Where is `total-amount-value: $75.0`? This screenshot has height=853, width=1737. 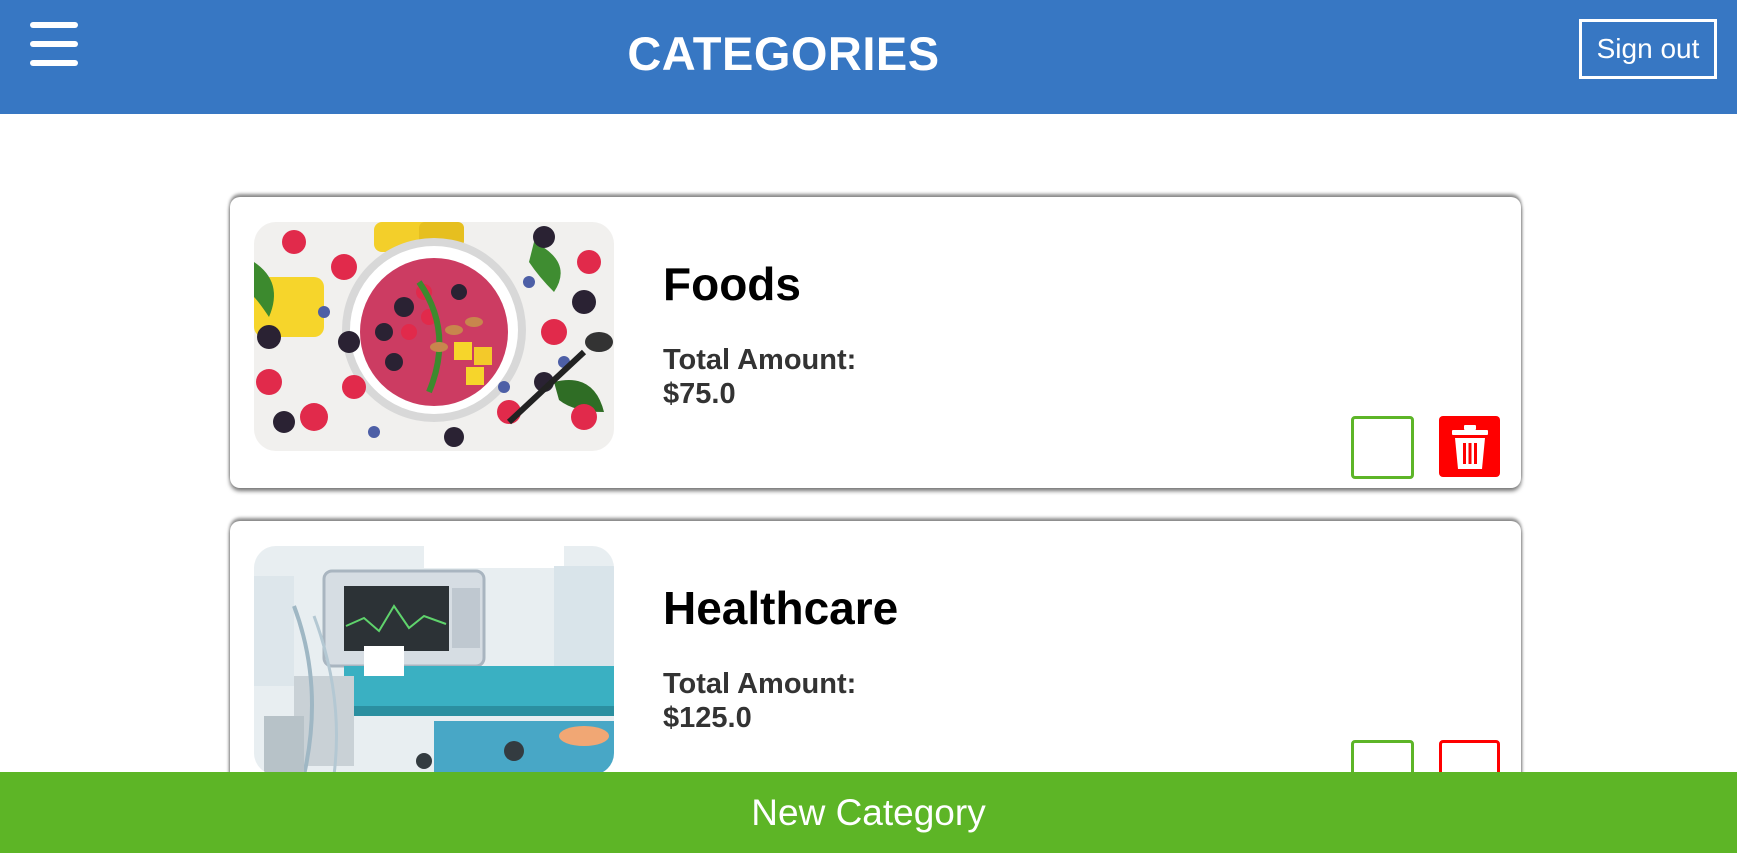 total-amount-value: $75.0 is located at coordinates (699, 394).